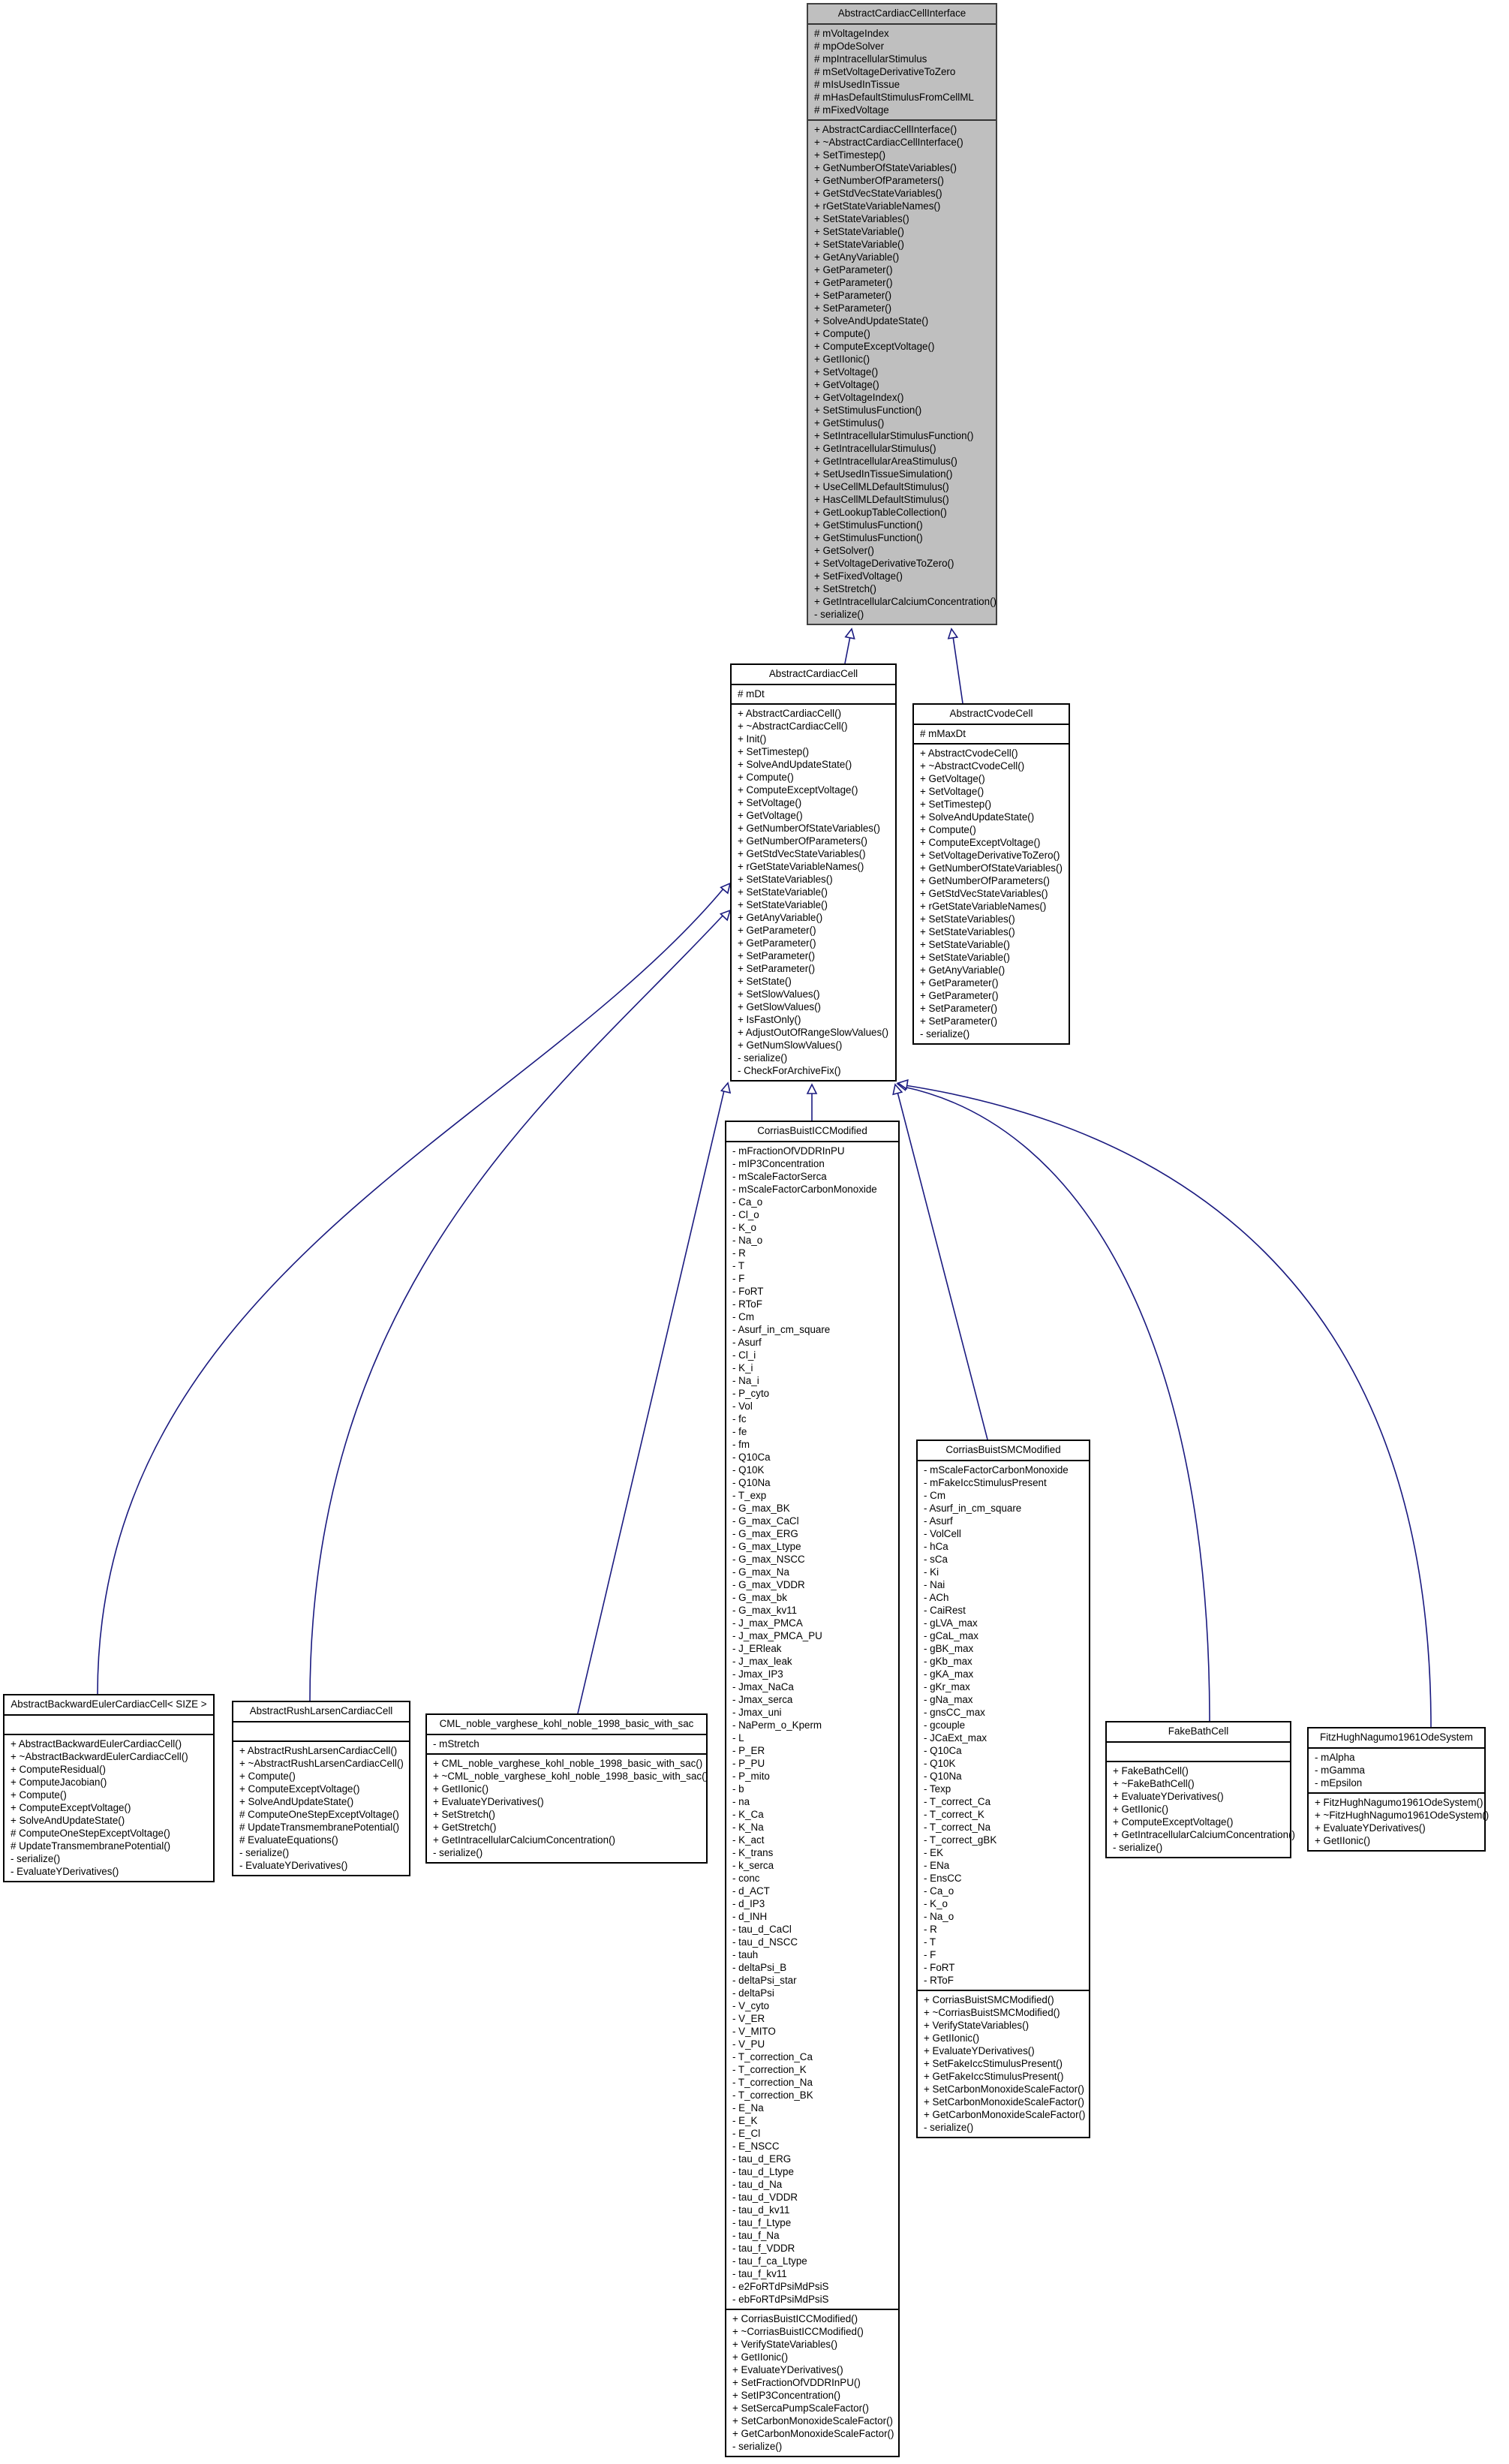 Image resolution: width=1509 pixels, height=2464 pixels. Describe the element at coordinates (854, 269) in the screenshot. I see `method-item: + GetParameter()` at that location.